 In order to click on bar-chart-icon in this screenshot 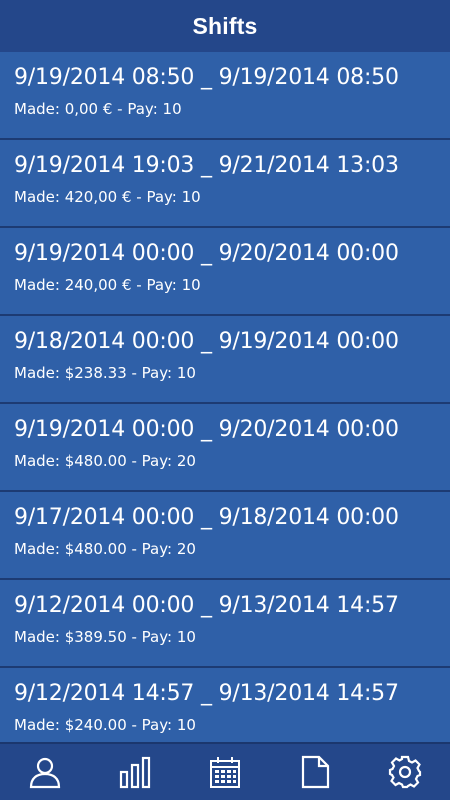, I will do `click(135, 772)`.